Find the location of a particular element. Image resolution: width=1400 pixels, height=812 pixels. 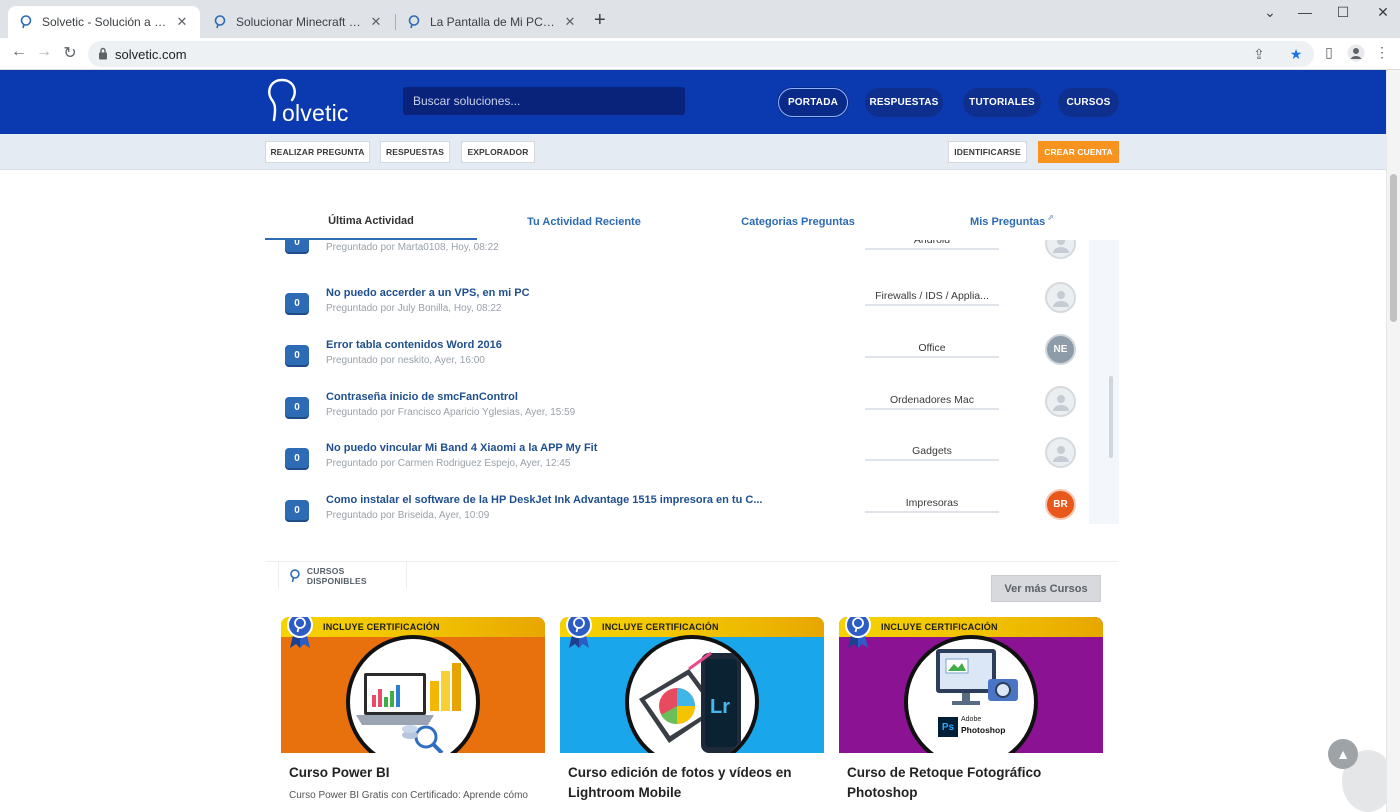

forward-icon: → is located at coordinates (44, 52).